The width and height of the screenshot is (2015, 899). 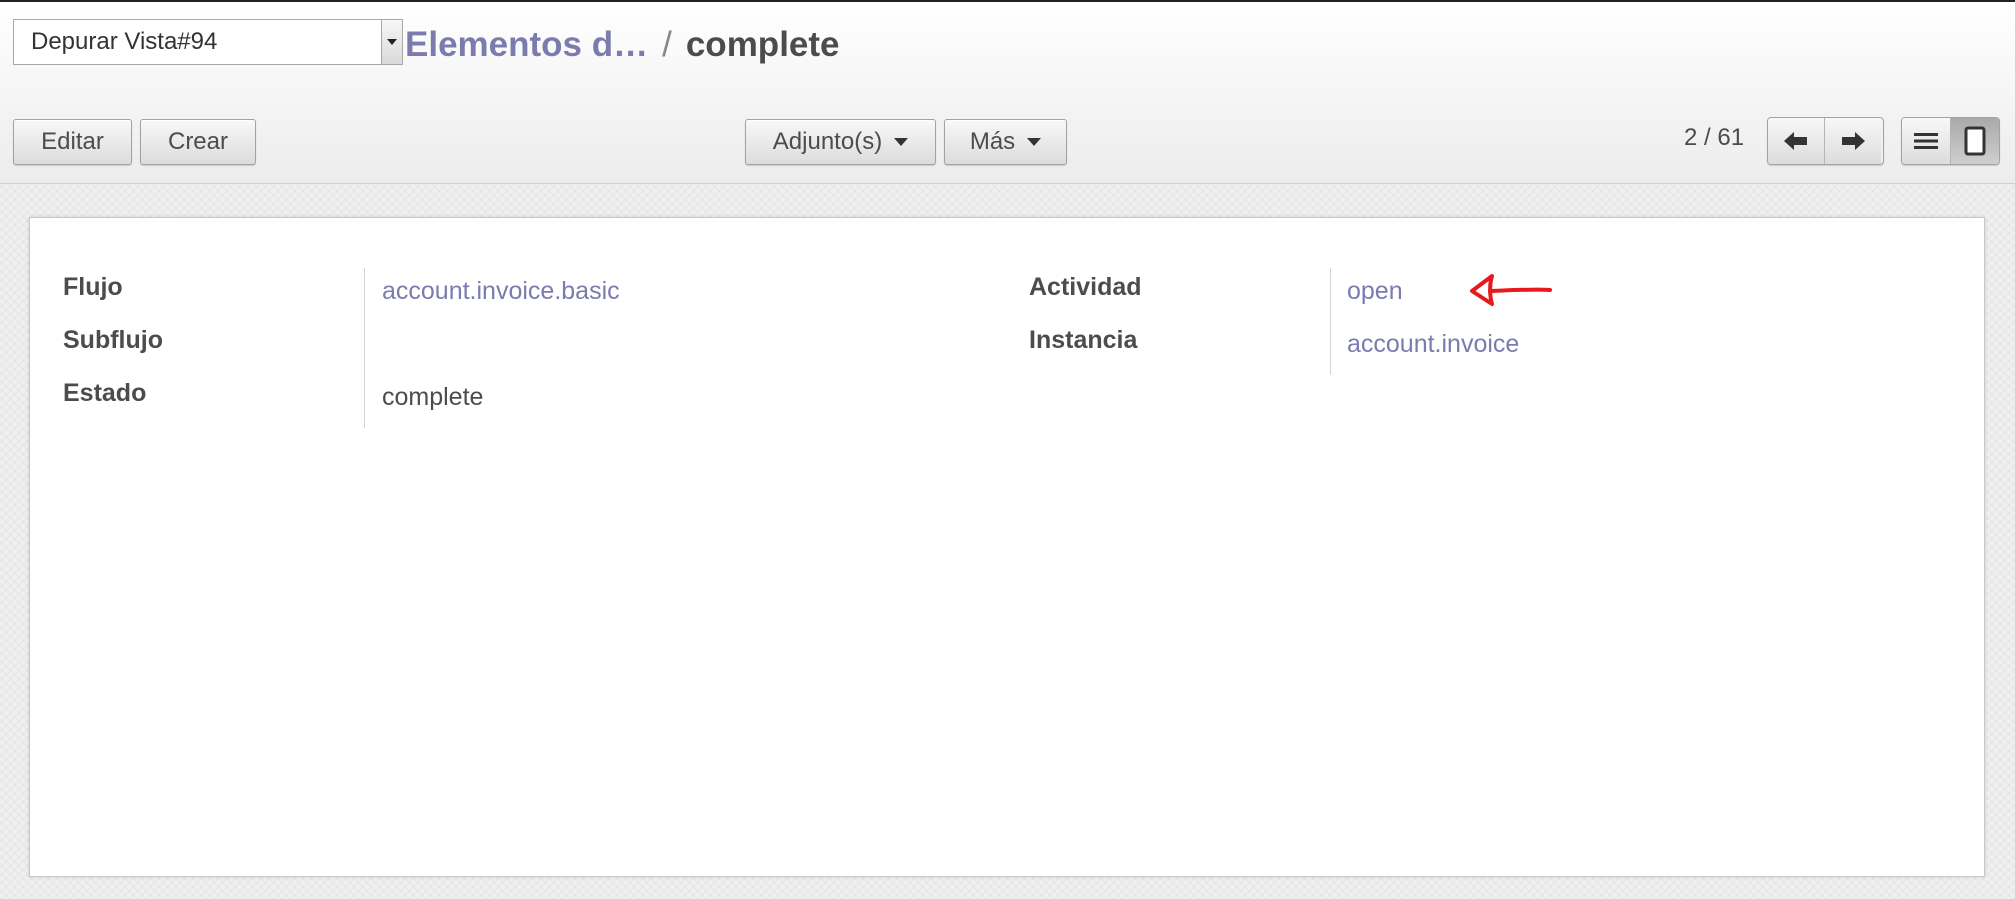 I want to click on pager-next-button, so click(x=1852, y=141).